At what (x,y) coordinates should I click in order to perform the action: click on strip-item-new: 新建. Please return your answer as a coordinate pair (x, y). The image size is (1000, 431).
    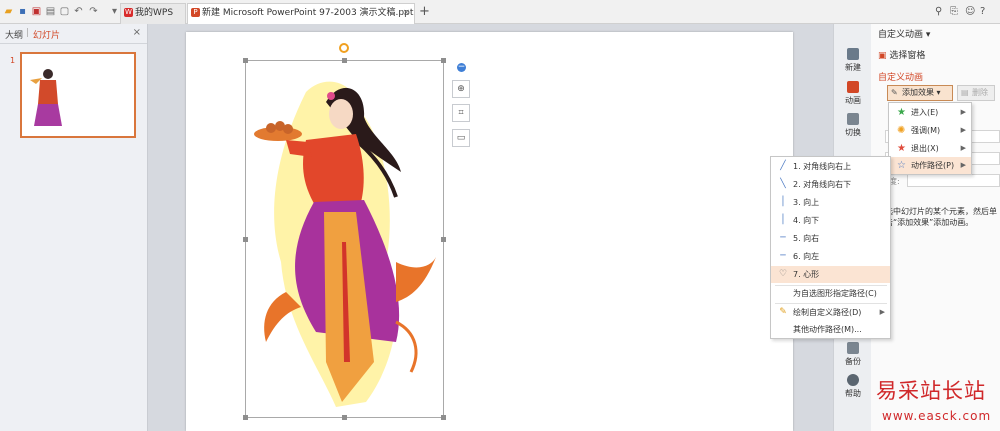
    Looking at the image, I should click on (853, 60).